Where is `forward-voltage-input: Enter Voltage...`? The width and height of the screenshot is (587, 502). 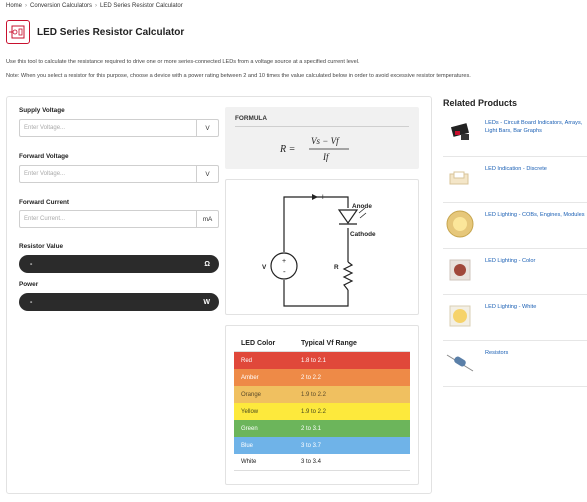
forward-voltage-input: Enter Voltage... is located at coordinates (108, 174).